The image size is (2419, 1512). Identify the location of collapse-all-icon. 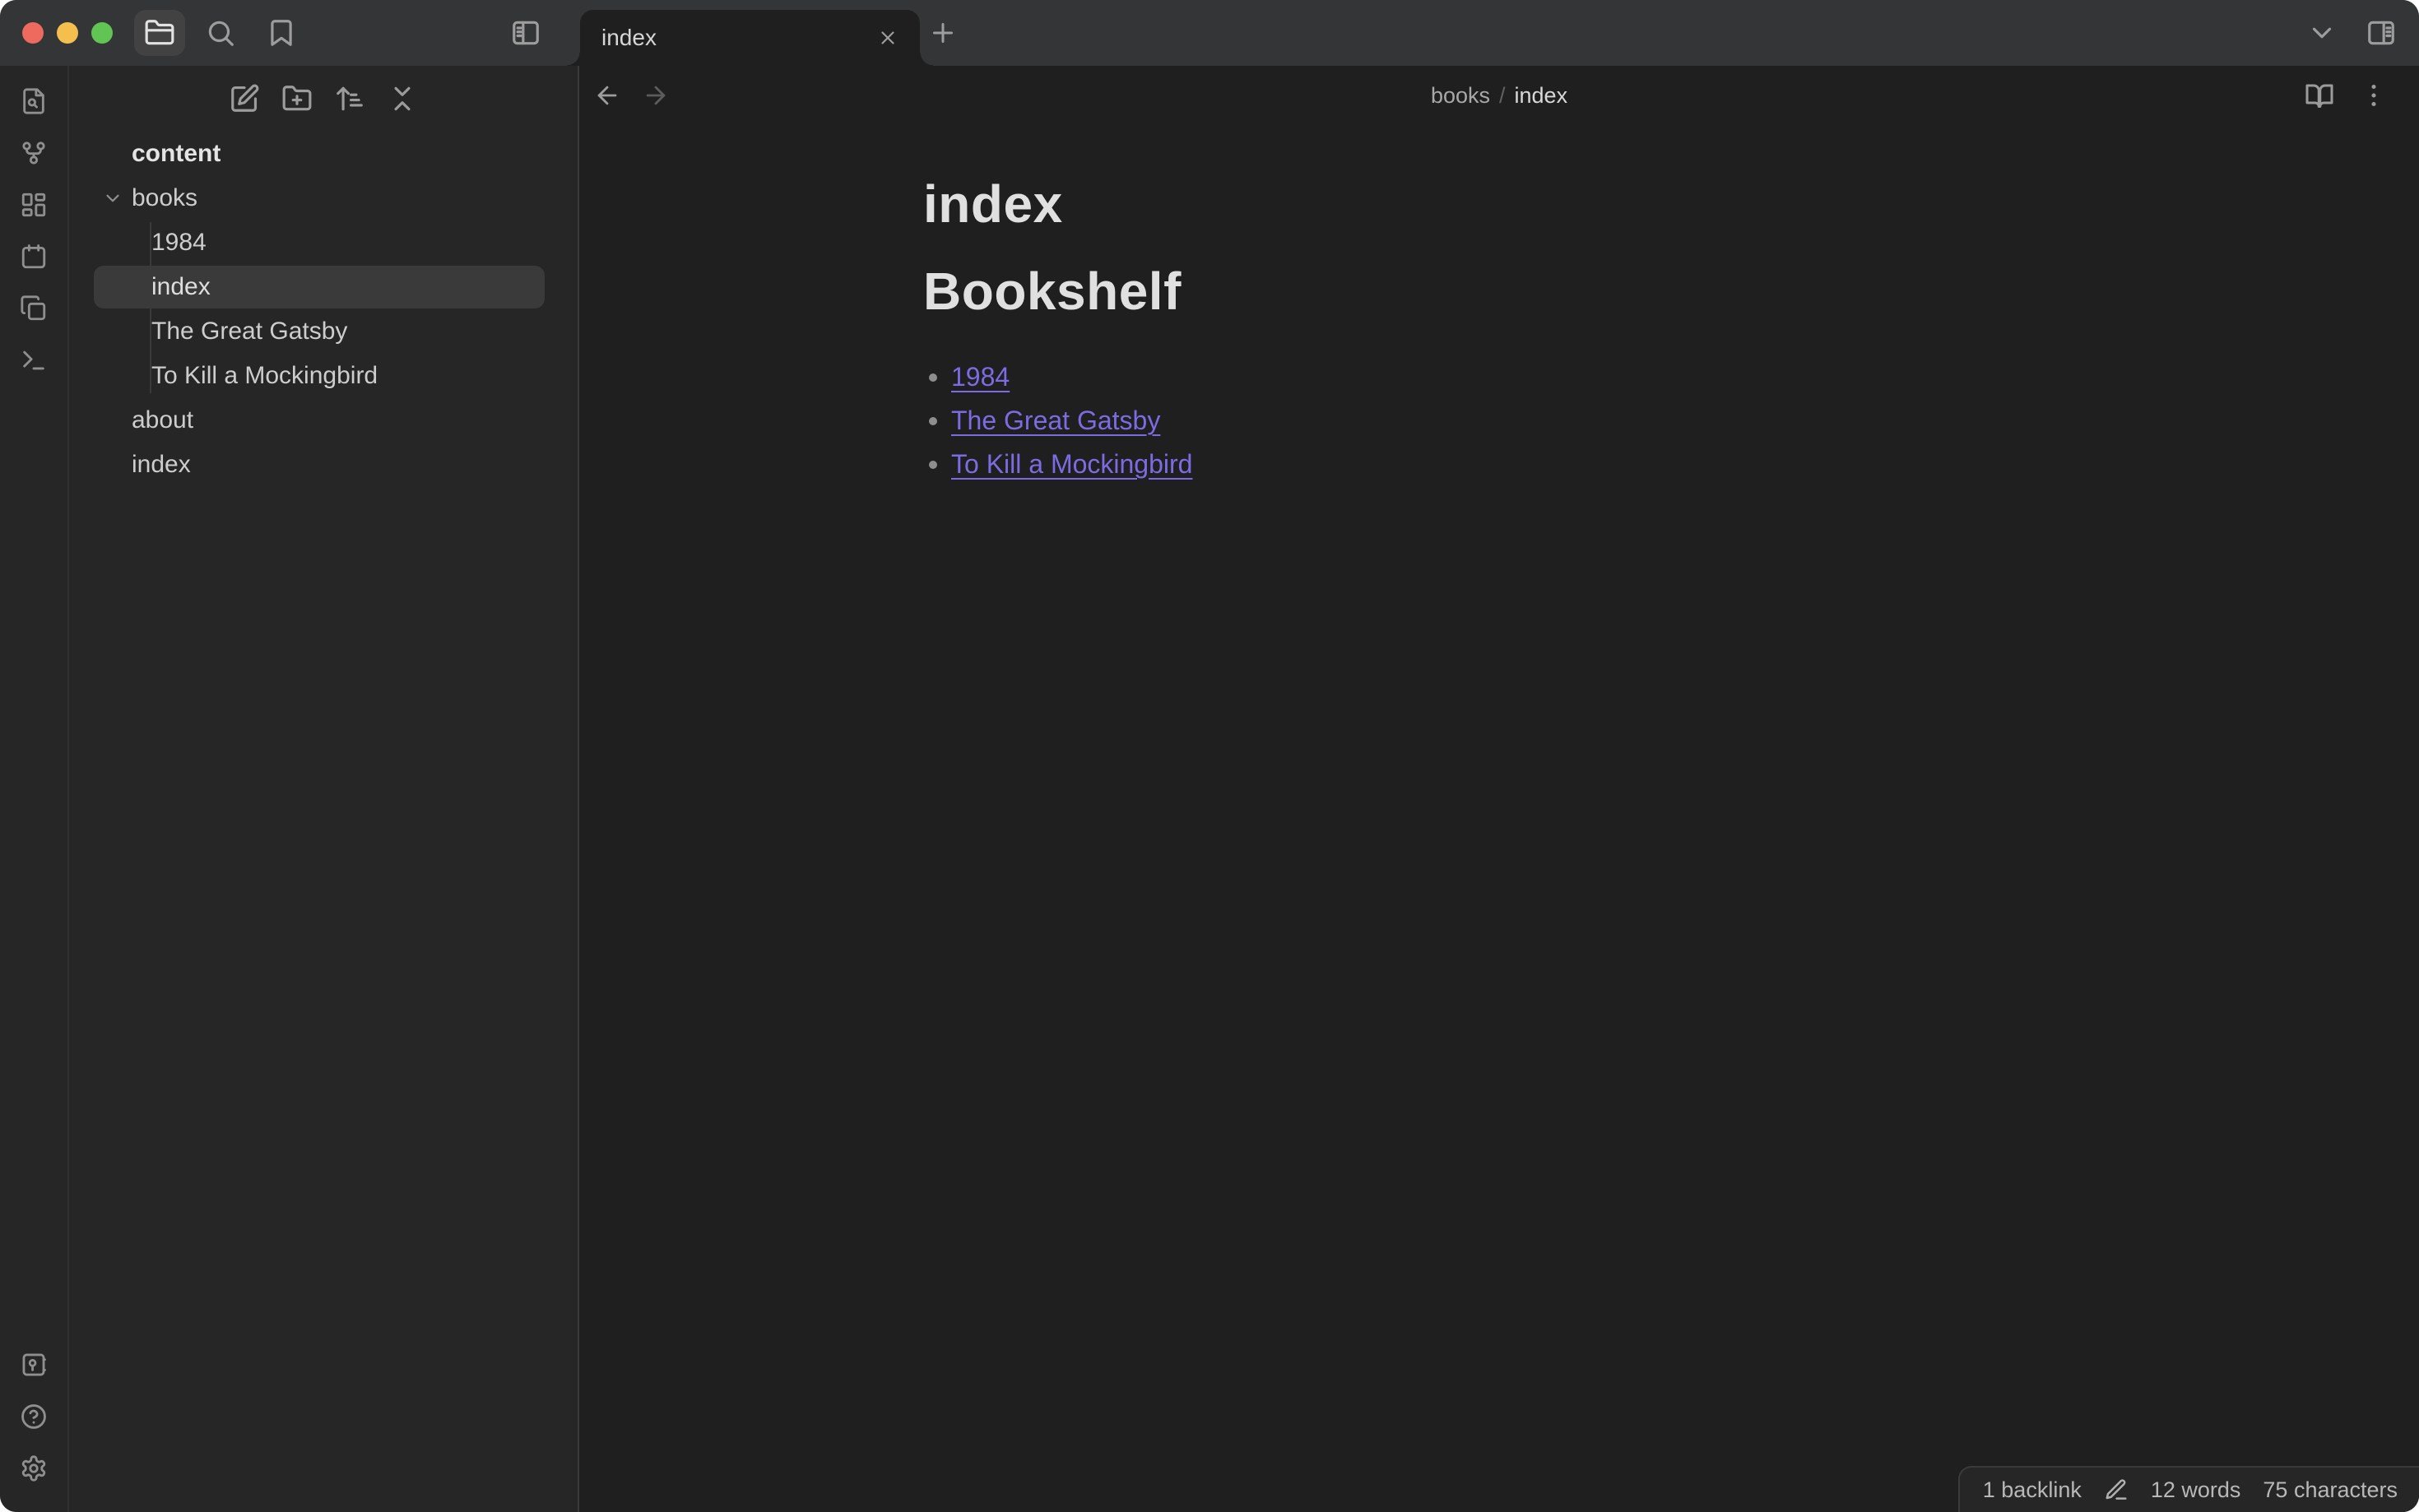
(402, 98).